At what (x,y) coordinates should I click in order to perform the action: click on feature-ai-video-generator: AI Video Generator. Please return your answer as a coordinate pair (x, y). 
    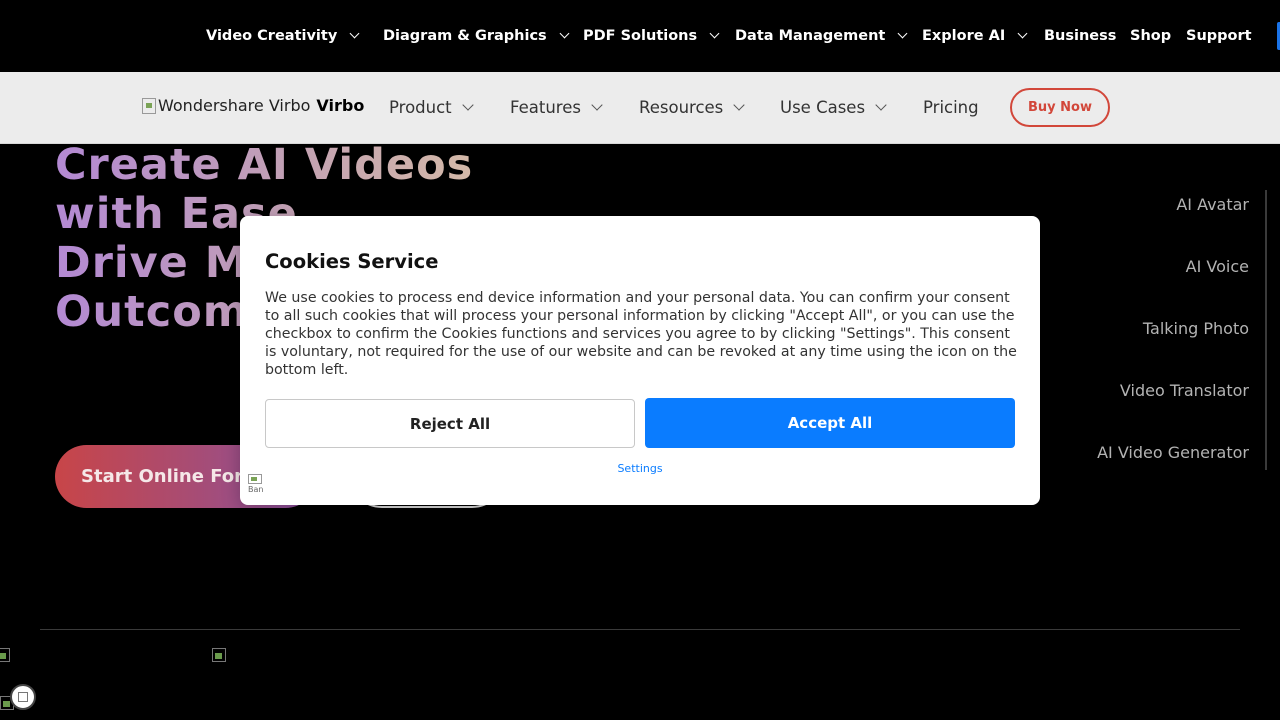
    Looking at the image, I should click on (1173, 452).